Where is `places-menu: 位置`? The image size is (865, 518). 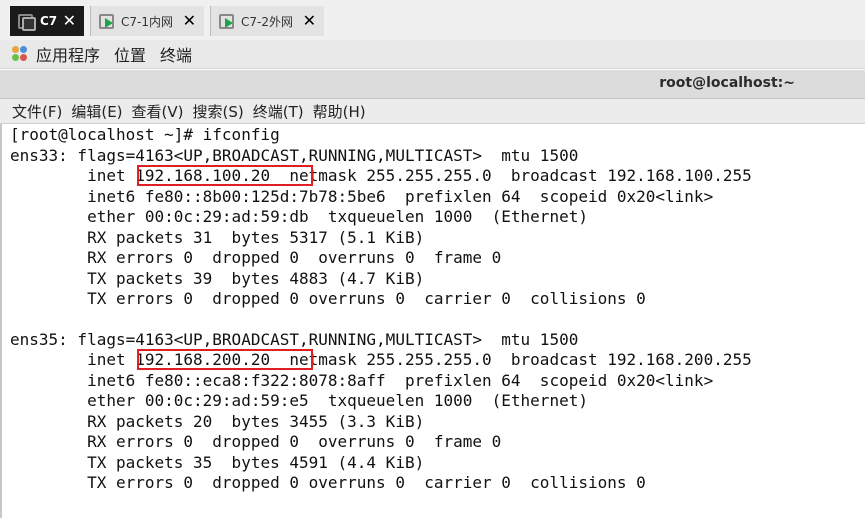 places-menu: 位置 is located at coordinates (130, 54).